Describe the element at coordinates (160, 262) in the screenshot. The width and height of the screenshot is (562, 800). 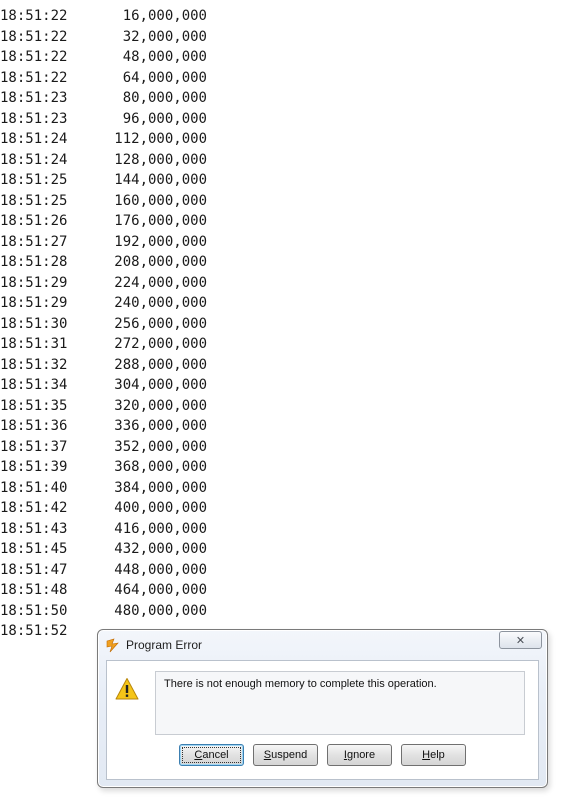
I see `log-value: 208,000,000` at that location.